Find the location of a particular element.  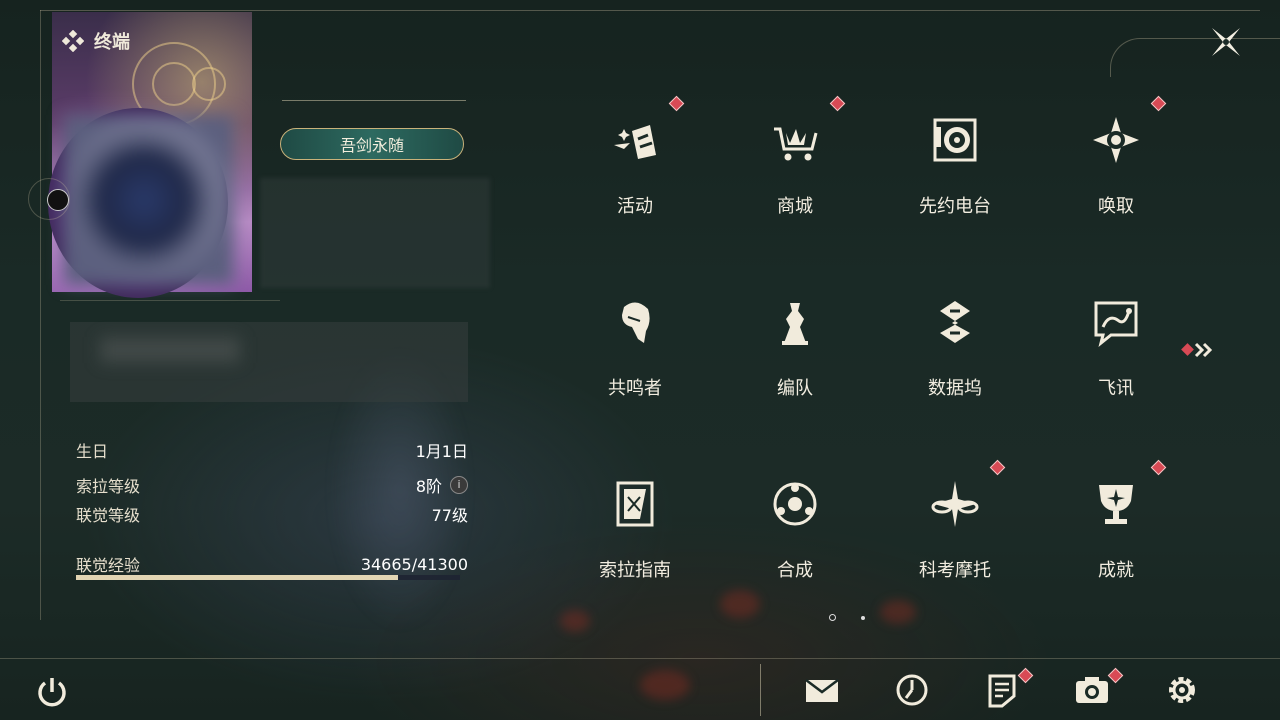

stat-label: 联觉经验 is located at coordinates (108, 565).